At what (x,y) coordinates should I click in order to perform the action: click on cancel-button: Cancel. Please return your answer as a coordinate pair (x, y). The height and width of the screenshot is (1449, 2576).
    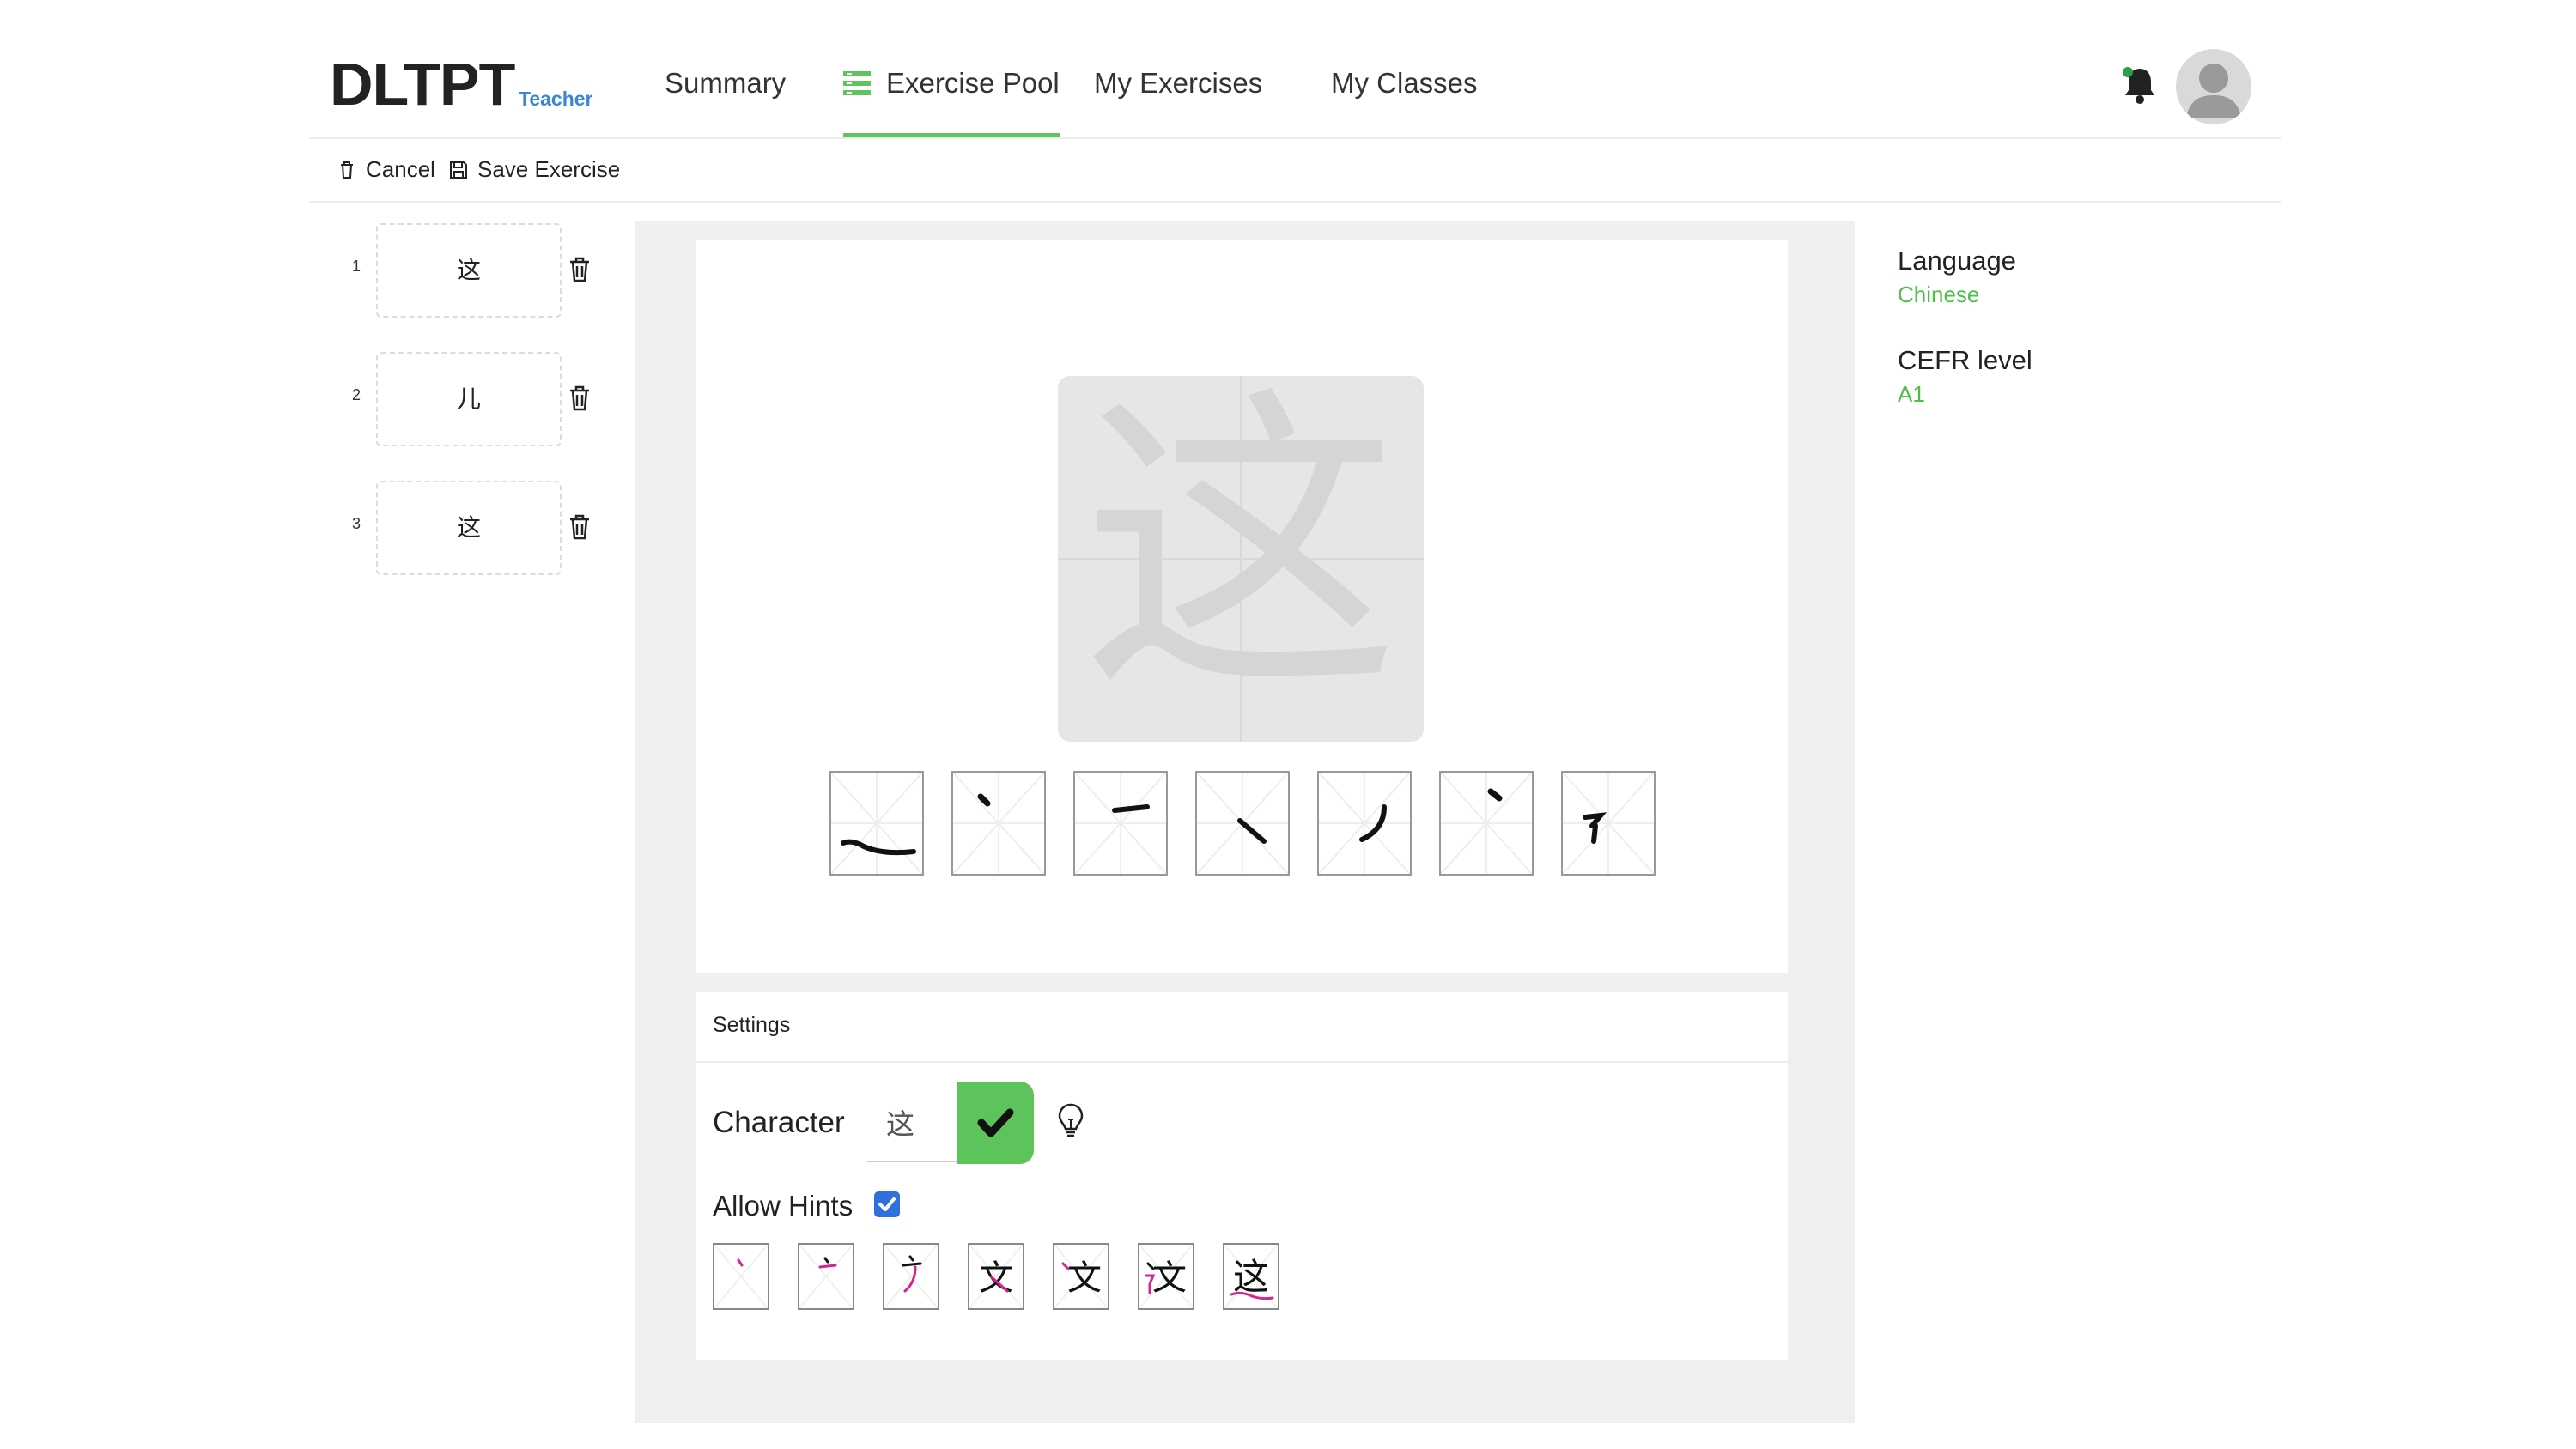
    Looking at the image, I should click on (386, 169).